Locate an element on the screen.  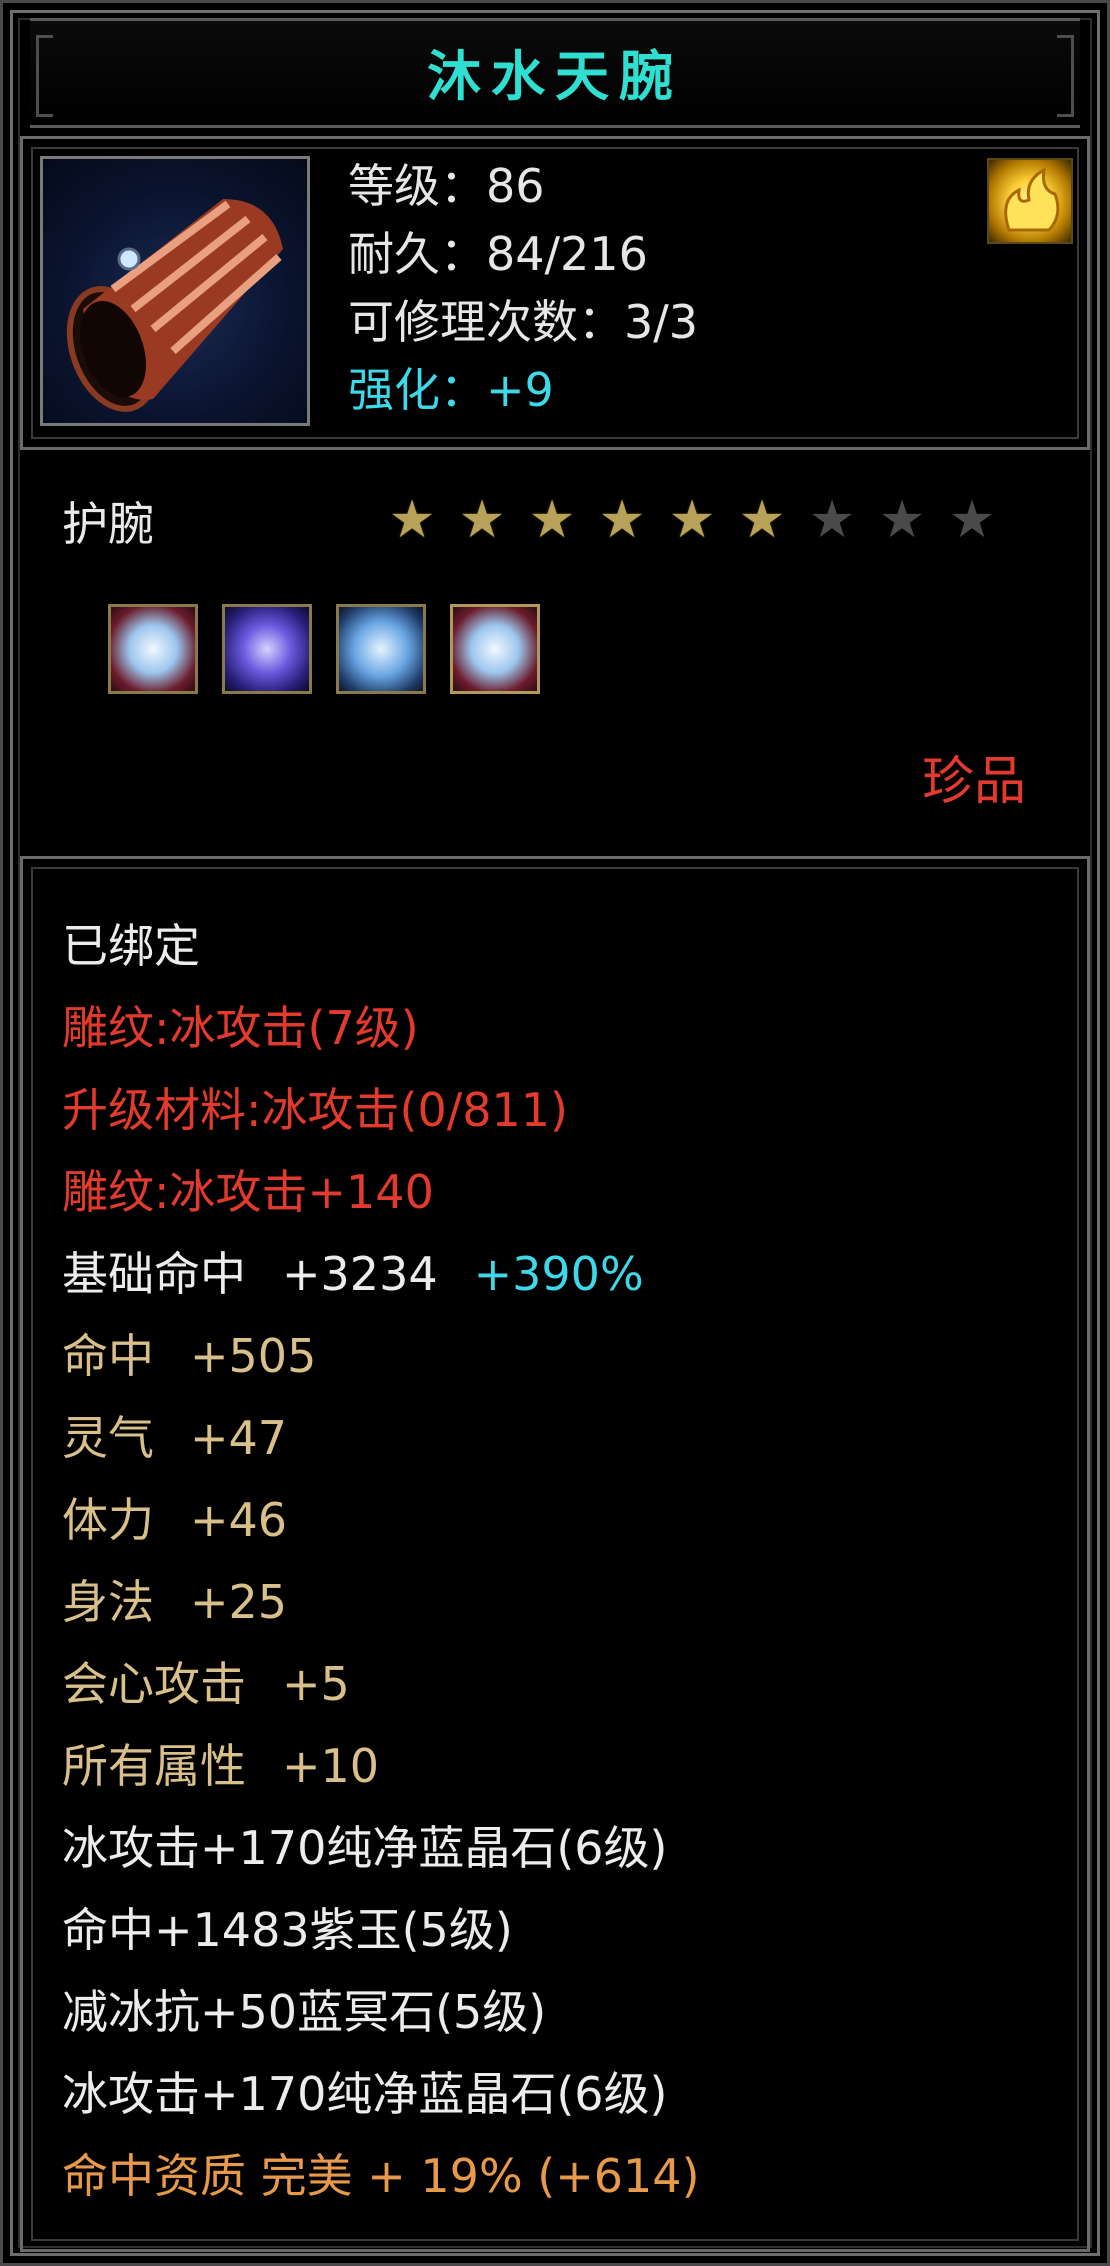
blue-gem-icon is located at coordinates (381, 649).